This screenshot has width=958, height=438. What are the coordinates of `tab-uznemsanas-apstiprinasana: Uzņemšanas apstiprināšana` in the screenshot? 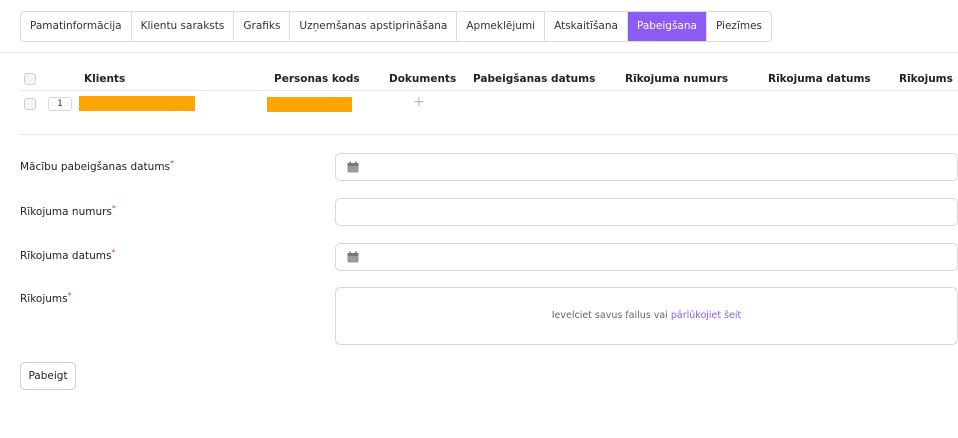 It's located at (374, 26).